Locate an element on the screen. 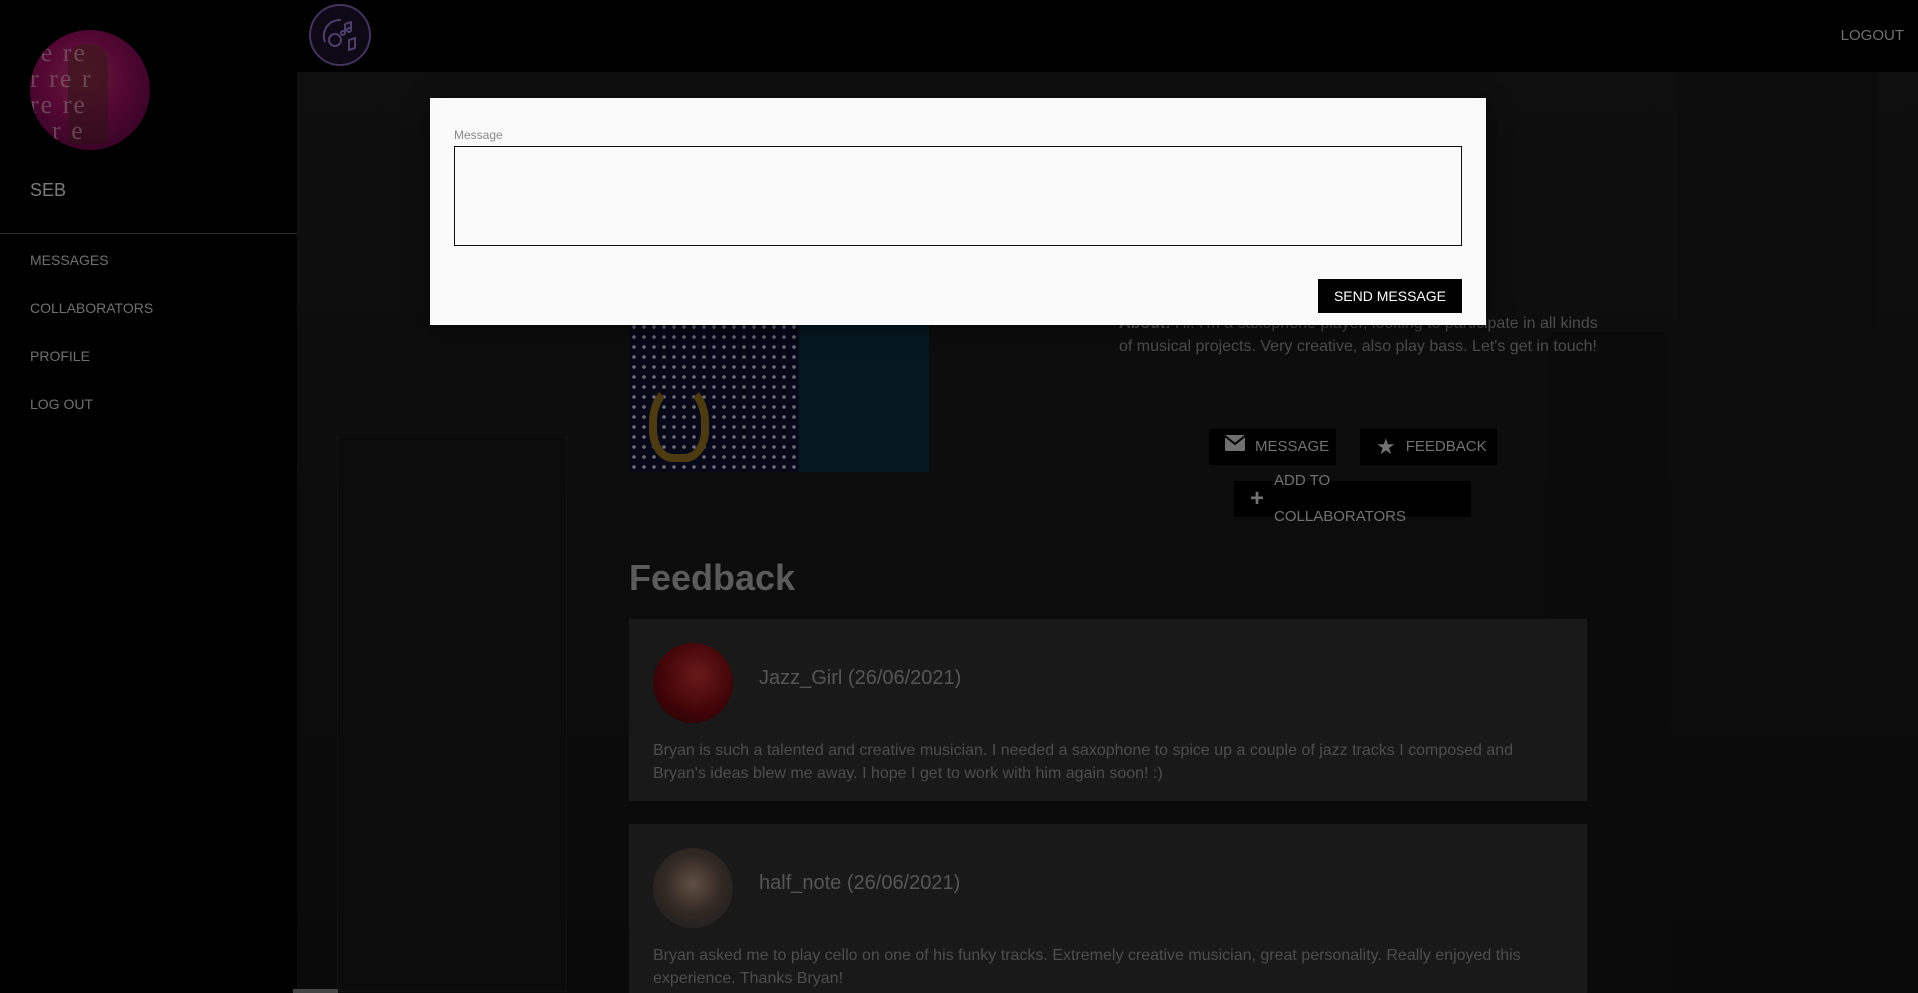 The image size is (1918, 993). message-modal: Message SEND MESSAGE is located at coordinates (958, 211).